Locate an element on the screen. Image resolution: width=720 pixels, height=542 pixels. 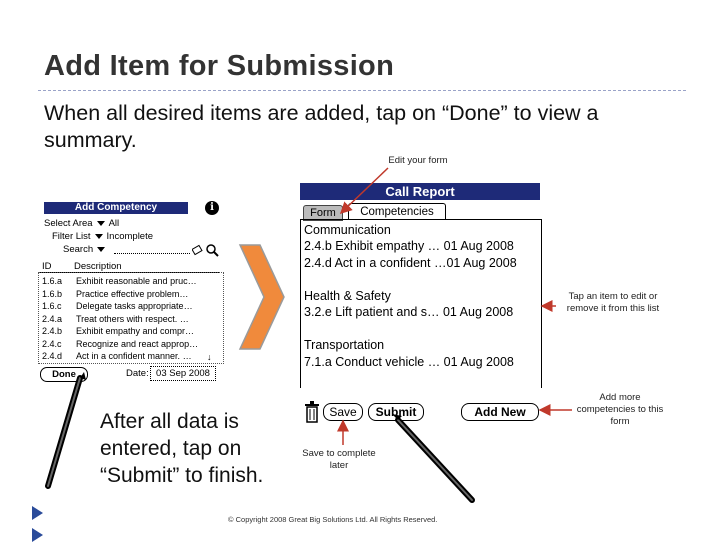
done-button: Done is located at coordinates (64, 374).